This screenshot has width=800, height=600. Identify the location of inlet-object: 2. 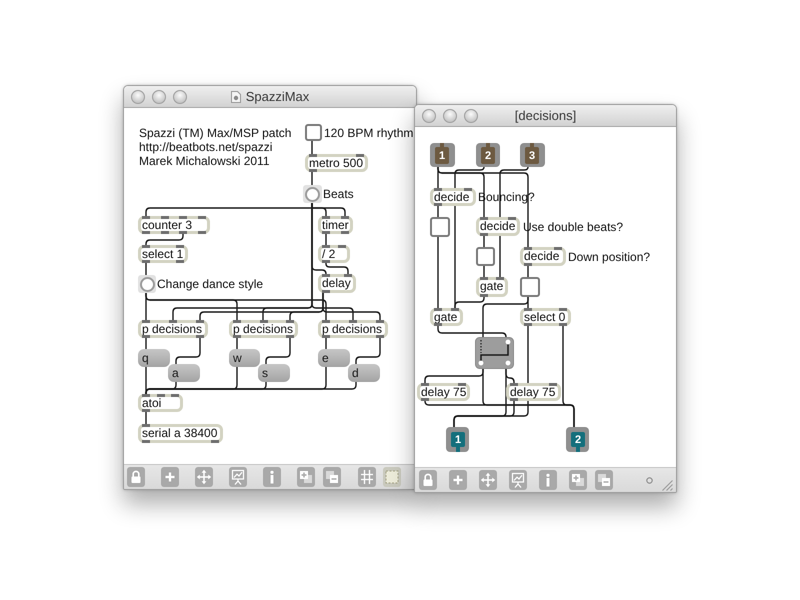
(488, 155).